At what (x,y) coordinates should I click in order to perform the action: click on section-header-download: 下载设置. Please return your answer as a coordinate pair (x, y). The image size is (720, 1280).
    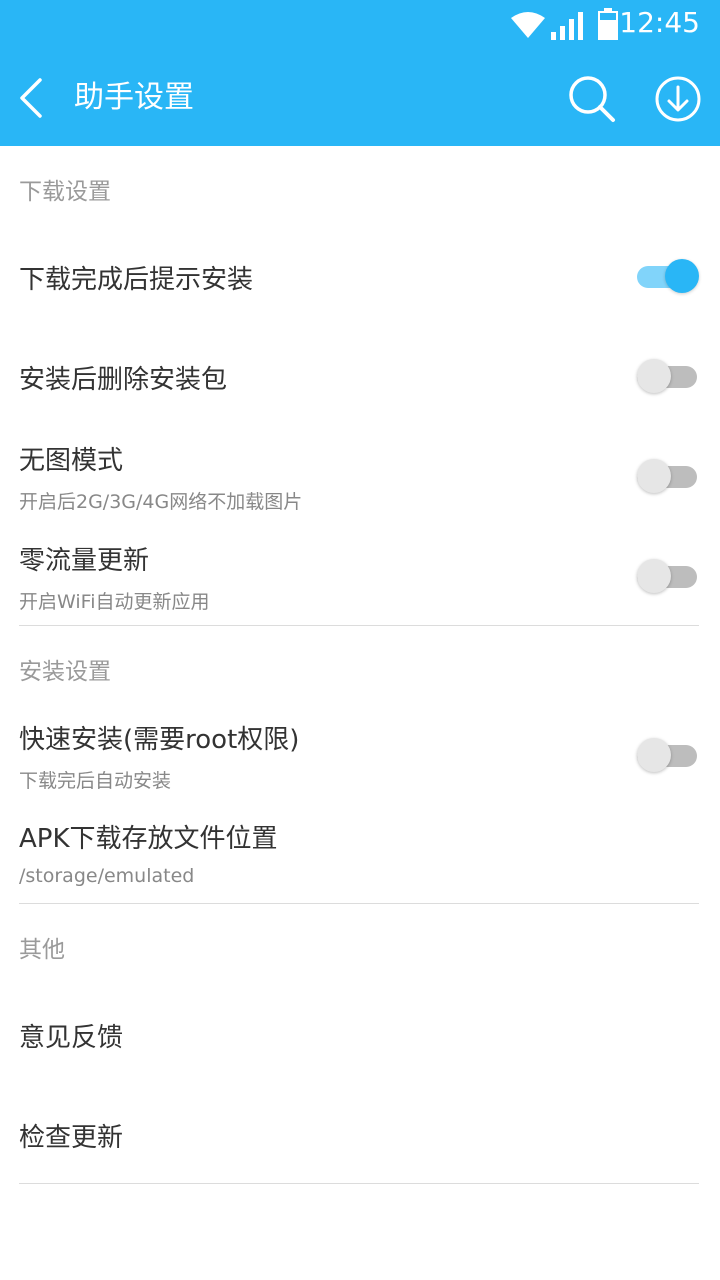
    Looking at the image, I should click on (65, 192).